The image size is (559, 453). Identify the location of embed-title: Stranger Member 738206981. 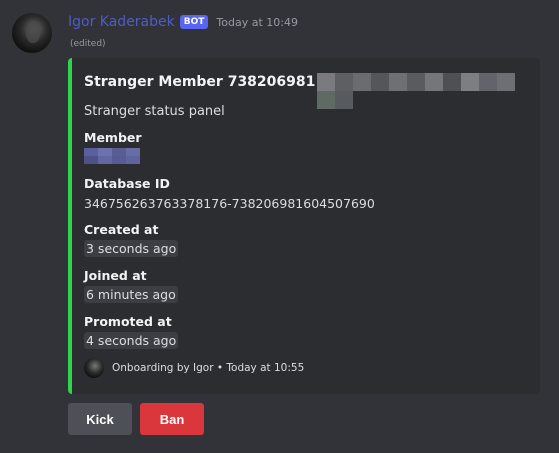
(306, 91).